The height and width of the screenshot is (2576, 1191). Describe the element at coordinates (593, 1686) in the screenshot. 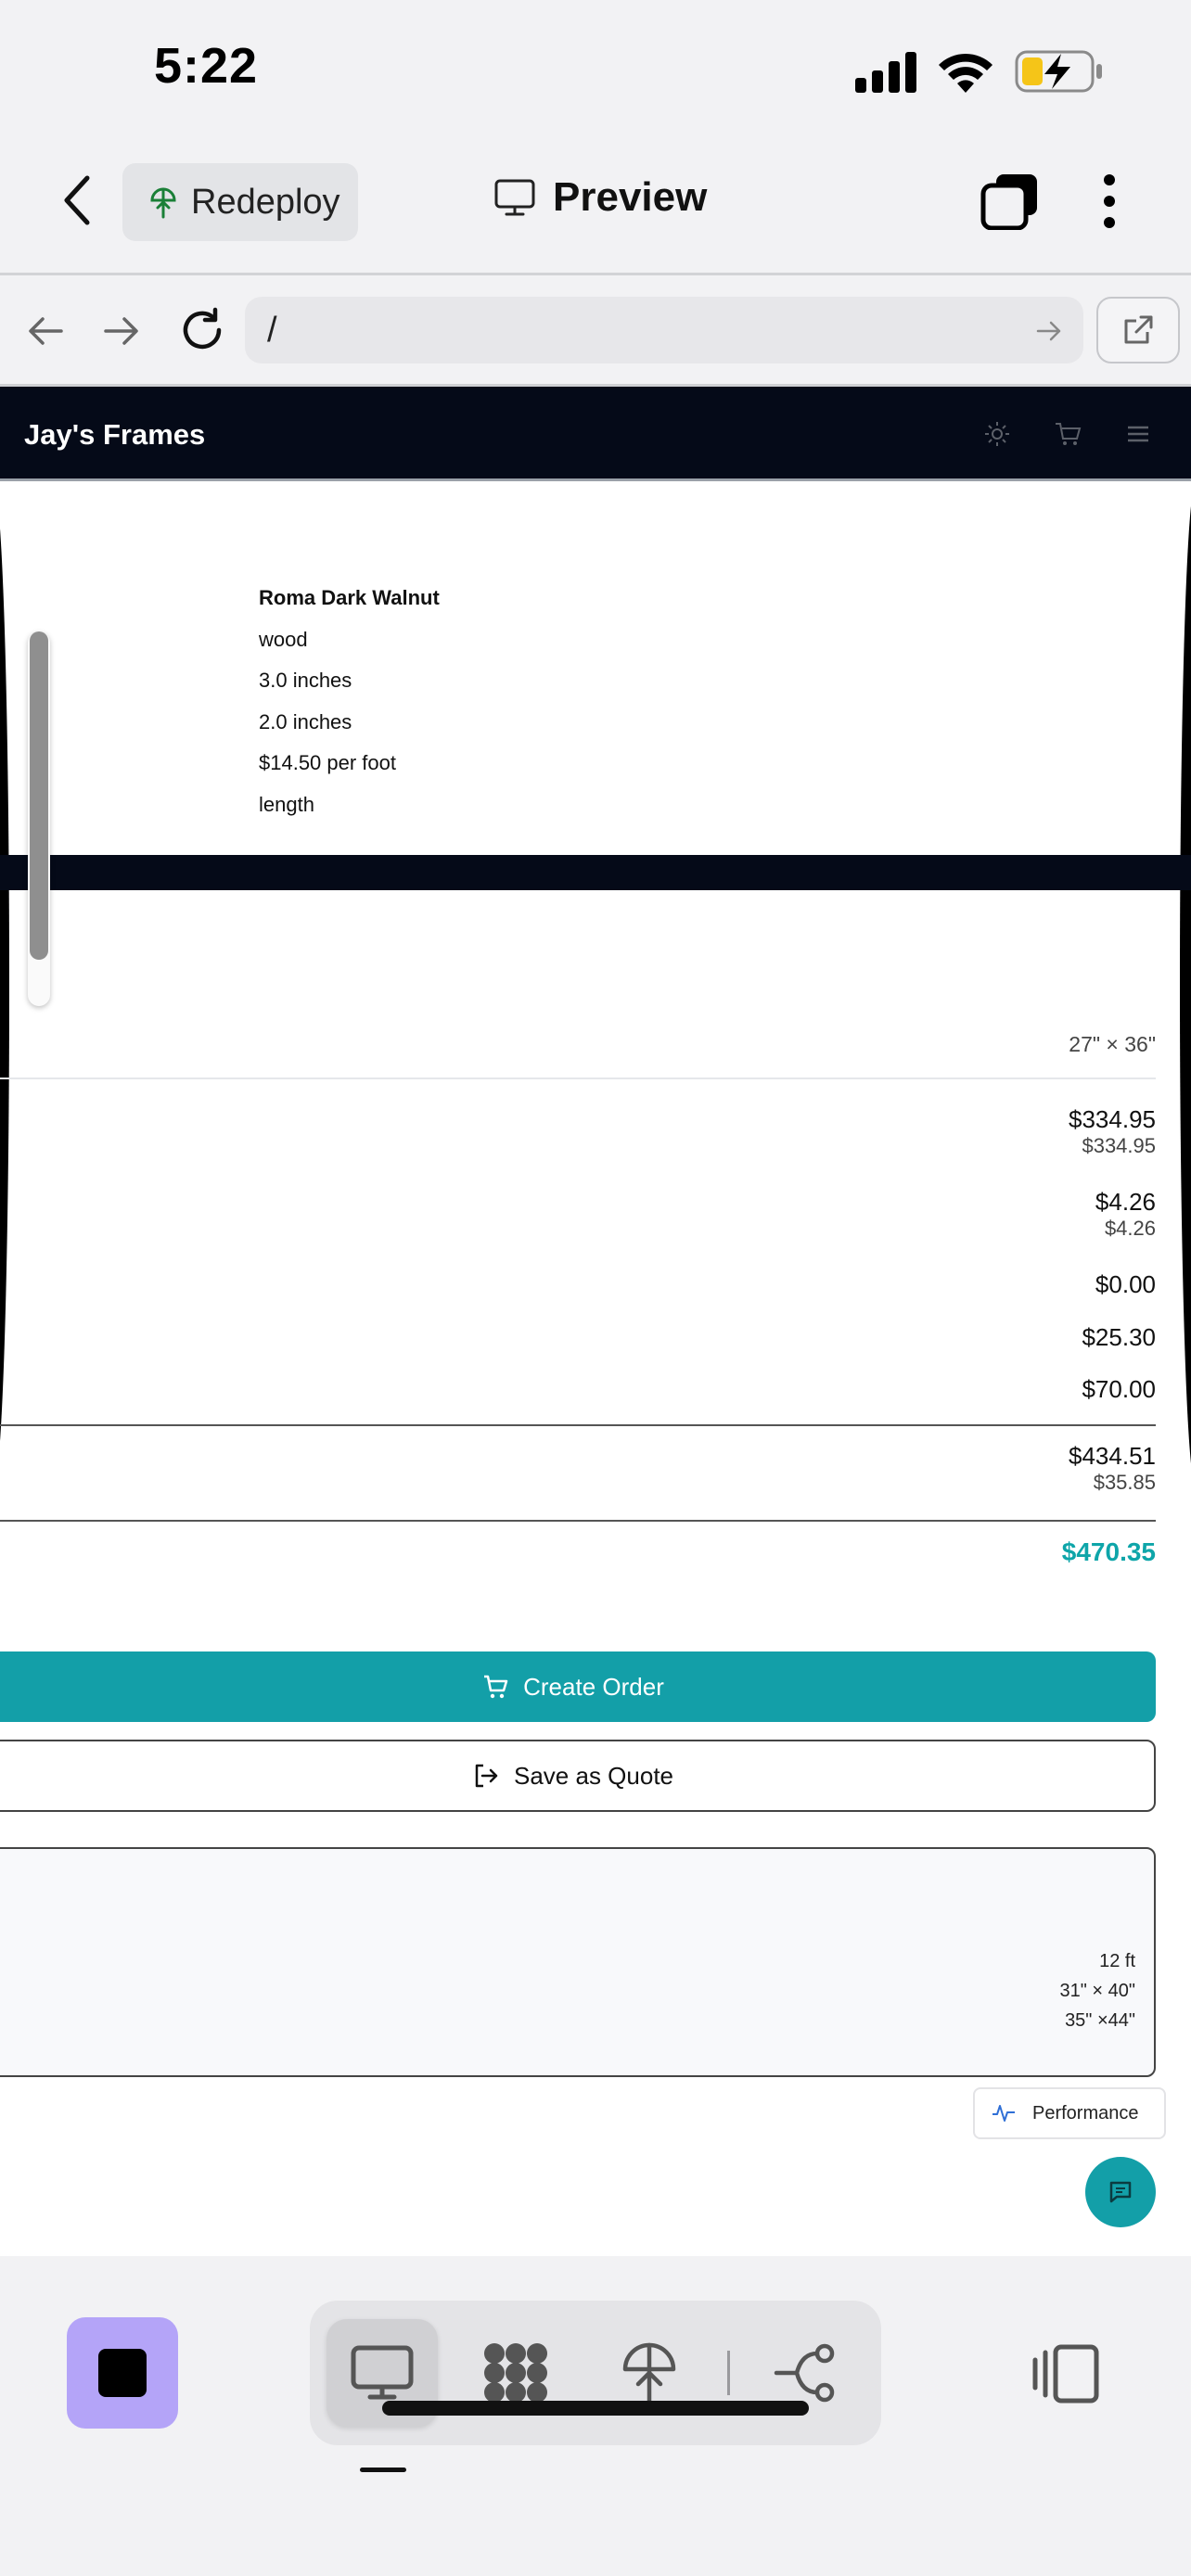

I see `create-order-label: Create Order` at that location.